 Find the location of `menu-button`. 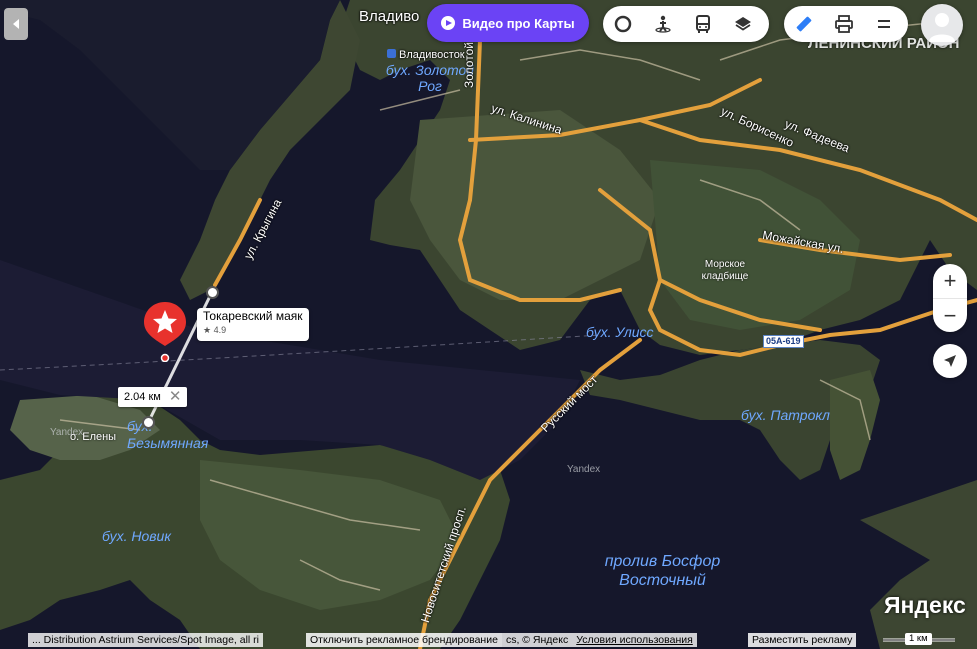

menu-button is located at coordinates (884, 24).